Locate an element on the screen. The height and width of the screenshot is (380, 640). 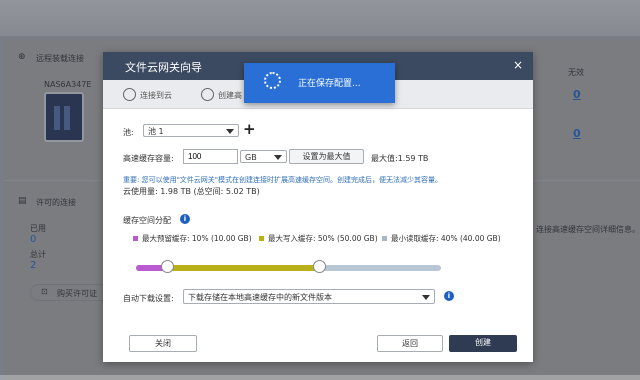
slider-handle-write is located at coordinates (319, 266).